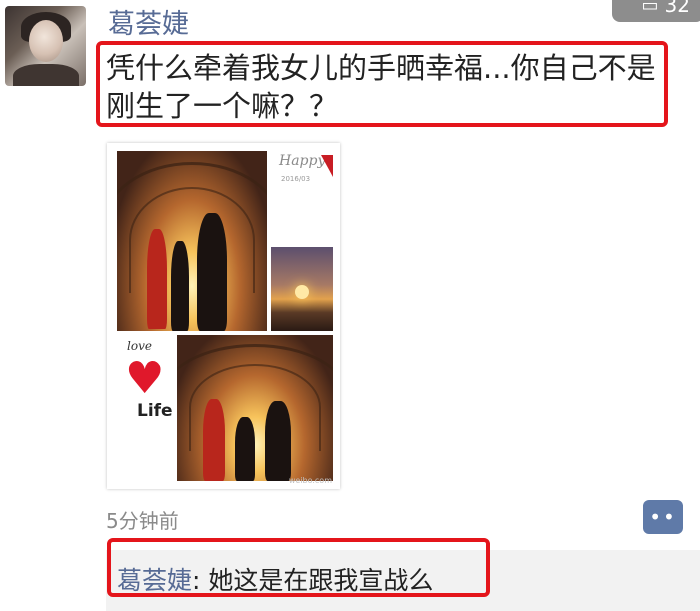 Image resolution: width=700 pixels, height=611 pixels. I want to click on photo-love-card: love ♥ Life, so click(147, 385).